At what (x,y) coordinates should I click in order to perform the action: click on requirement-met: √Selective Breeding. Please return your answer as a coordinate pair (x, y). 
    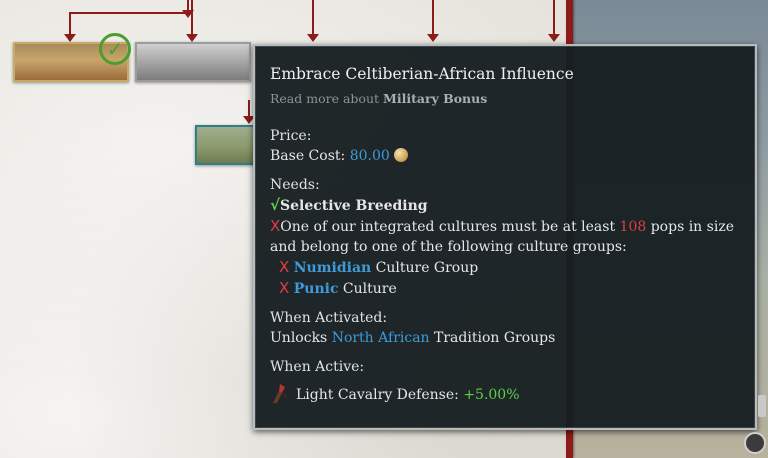
    Looking at the image, I should click on (505, 205).